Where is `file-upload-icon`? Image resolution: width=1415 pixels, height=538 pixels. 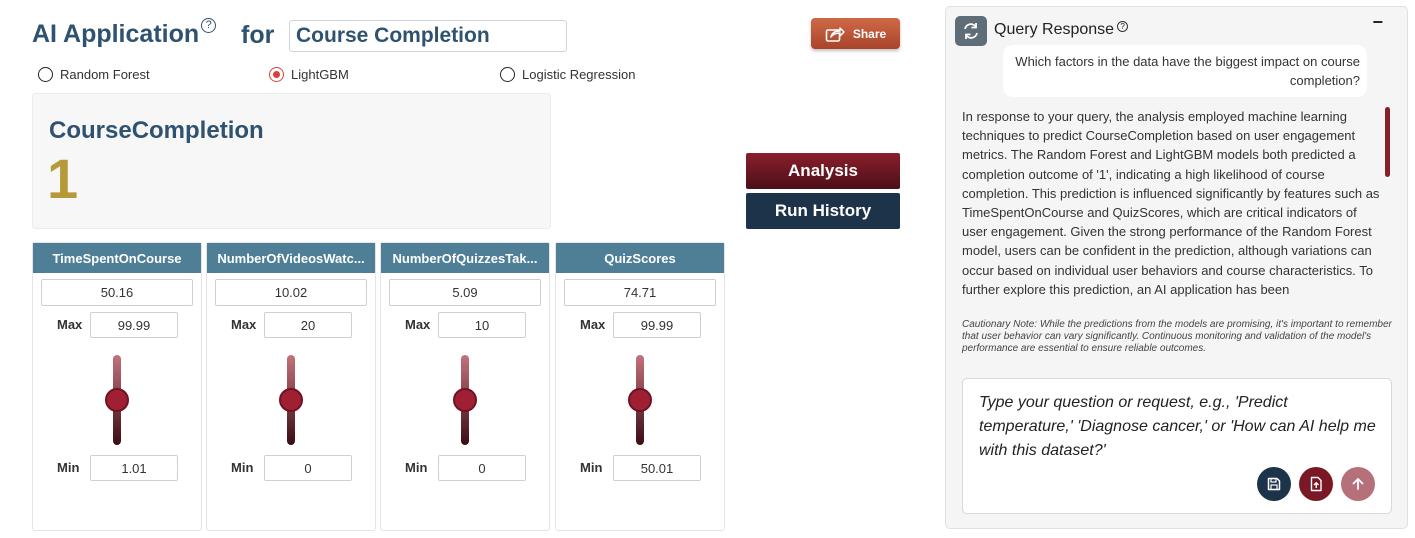 file-upload-icon is located at coordinates (1316, 484).